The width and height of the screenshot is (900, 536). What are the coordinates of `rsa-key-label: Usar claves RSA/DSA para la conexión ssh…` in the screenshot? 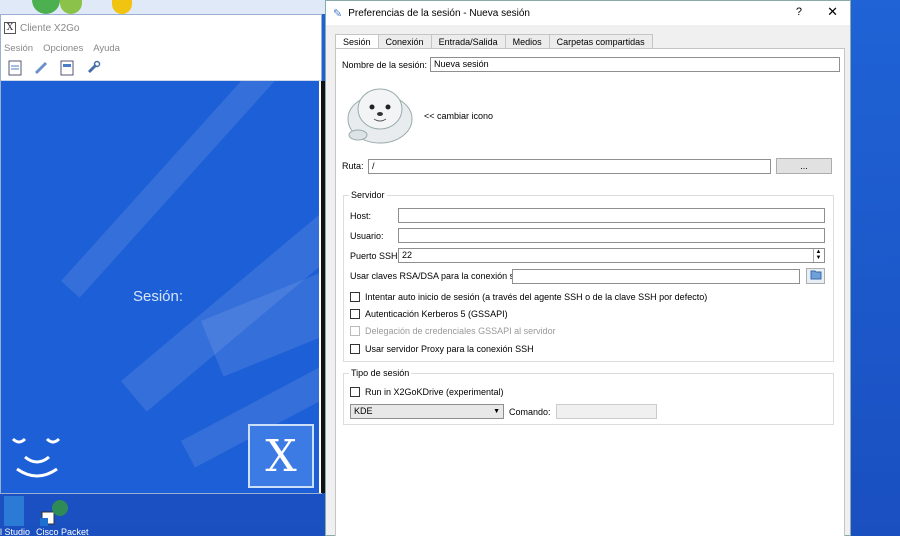 It's located at (438, 276).